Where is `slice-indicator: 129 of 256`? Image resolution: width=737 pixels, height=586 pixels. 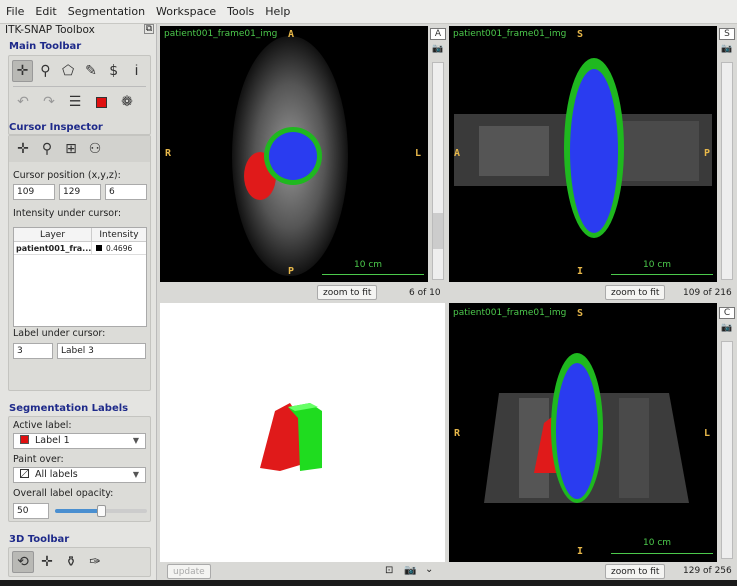
slice-indicator: 129 of 256 is located at coordinates (707, 571).